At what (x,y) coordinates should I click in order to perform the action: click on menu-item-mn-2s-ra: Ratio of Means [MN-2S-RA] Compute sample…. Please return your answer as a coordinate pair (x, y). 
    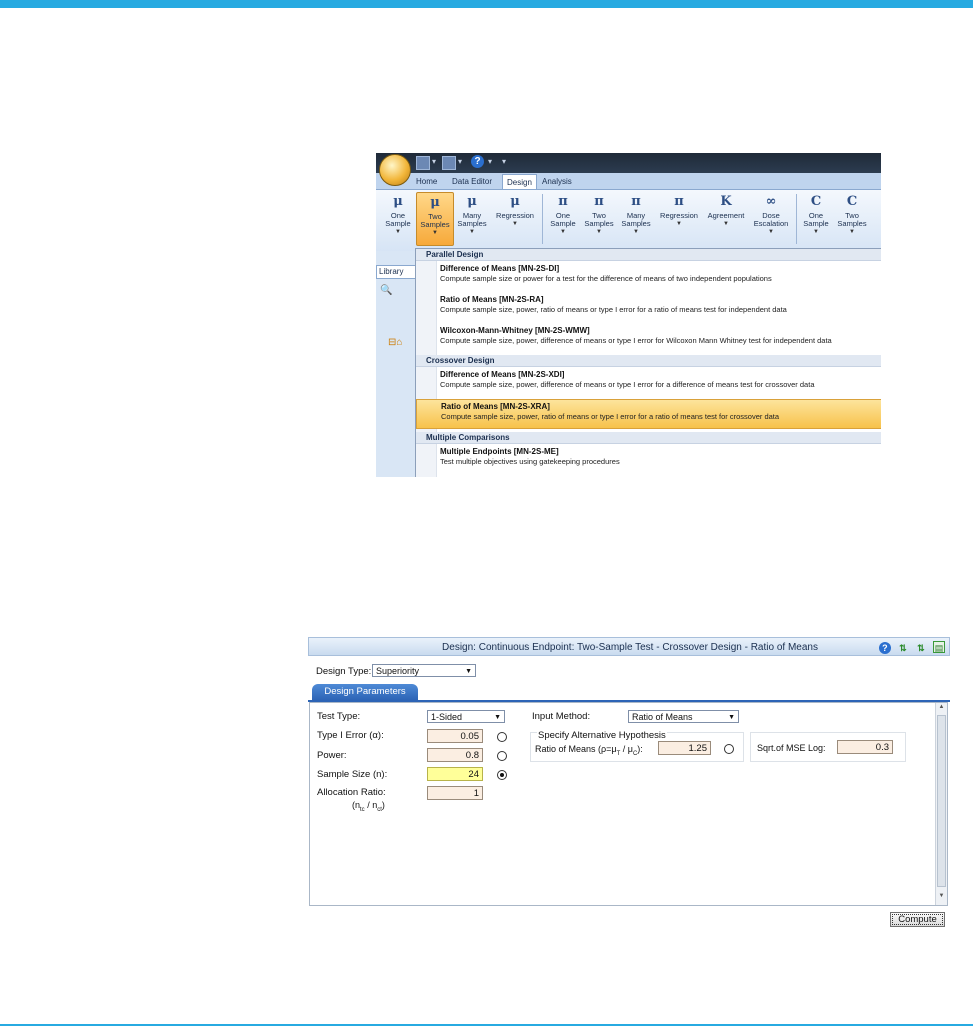
    Looking at the image, I should click on (648, 304).